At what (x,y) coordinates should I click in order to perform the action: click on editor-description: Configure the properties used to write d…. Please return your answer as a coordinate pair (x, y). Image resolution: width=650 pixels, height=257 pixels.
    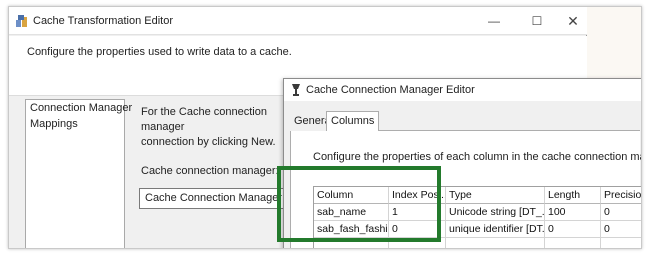
    Looking at the image, I should click on (159, 52).